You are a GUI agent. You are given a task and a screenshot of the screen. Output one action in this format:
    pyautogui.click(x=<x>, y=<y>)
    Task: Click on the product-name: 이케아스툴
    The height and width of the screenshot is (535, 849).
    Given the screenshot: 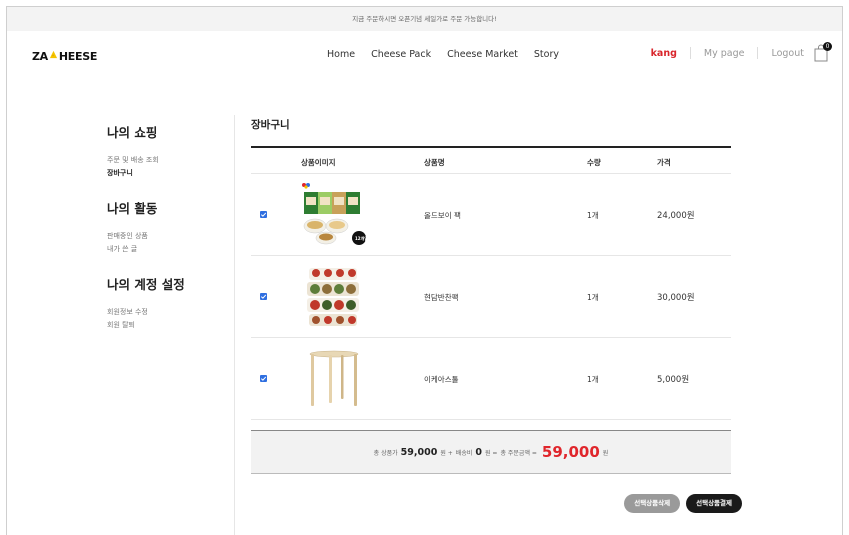 What is the action you would take?
    pyautogui.click(x=441, y=379)
    